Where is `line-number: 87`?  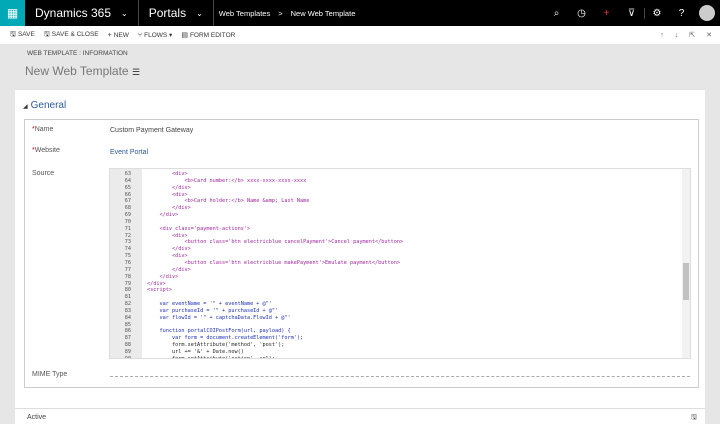
line-number: 87 is located at coordinates (127, 338).